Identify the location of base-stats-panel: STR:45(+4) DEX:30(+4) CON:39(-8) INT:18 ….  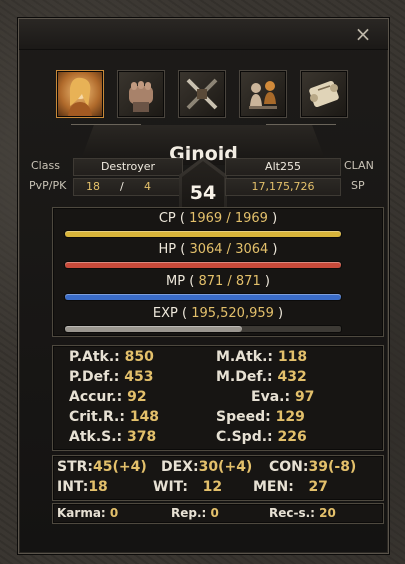
(218, 478).